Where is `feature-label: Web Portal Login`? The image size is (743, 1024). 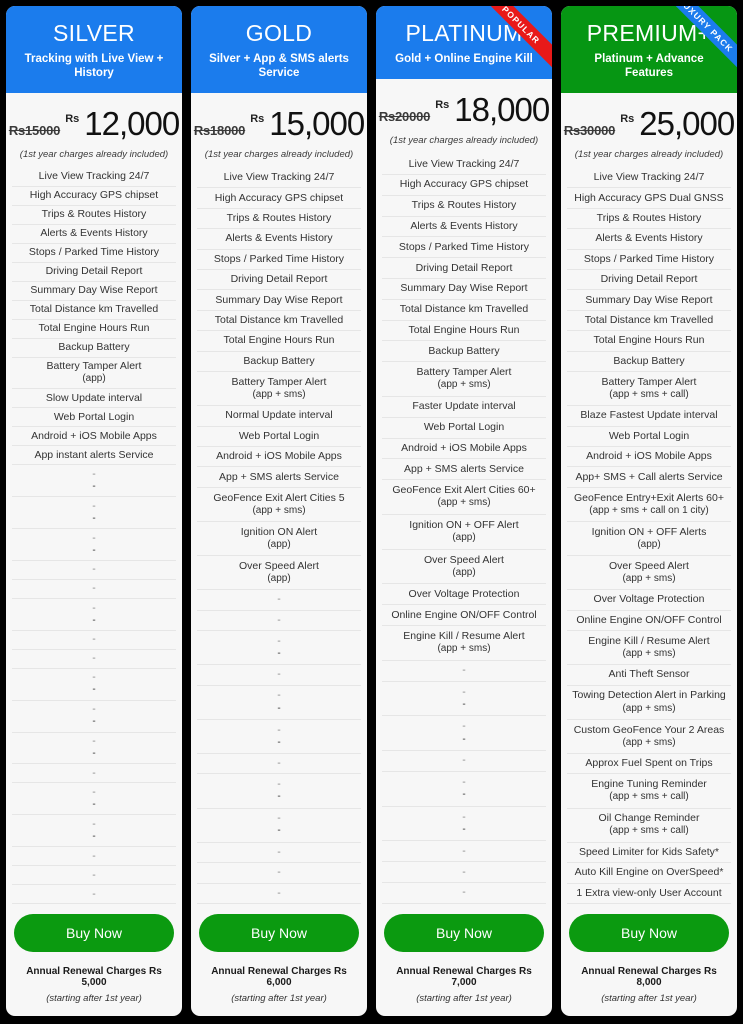 feature-label: Web Portal Login is located at coordinates (279, 435).